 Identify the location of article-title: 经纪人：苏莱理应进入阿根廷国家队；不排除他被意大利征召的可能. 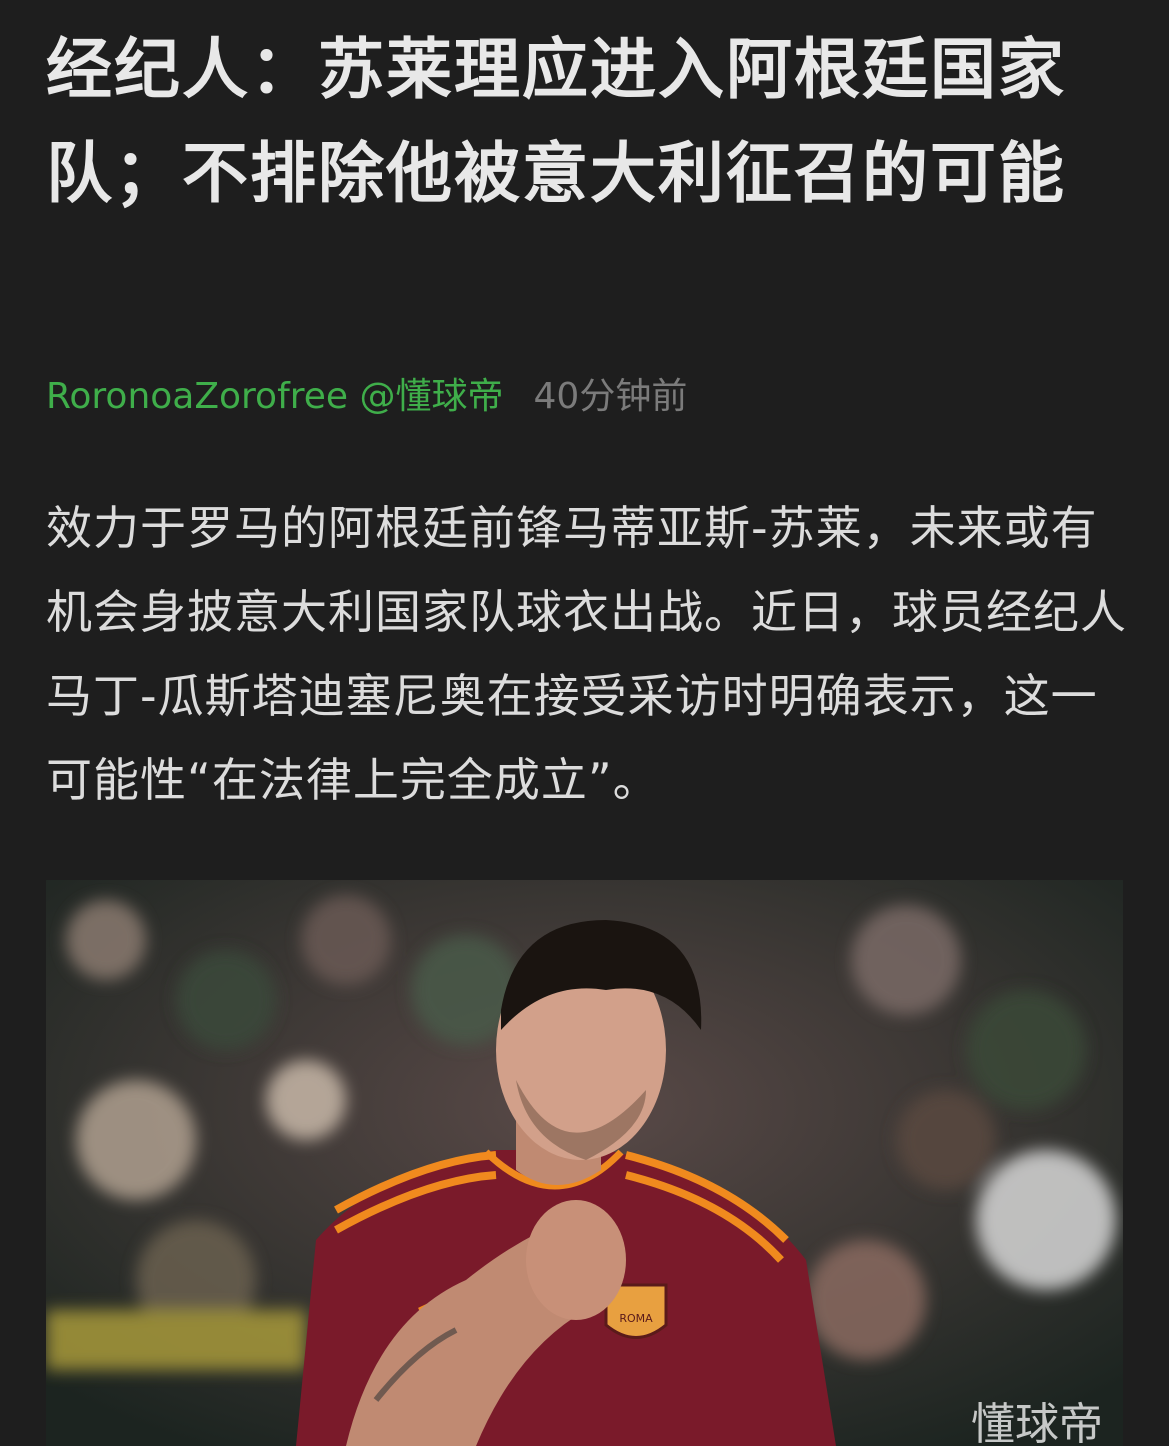
(556, 121).